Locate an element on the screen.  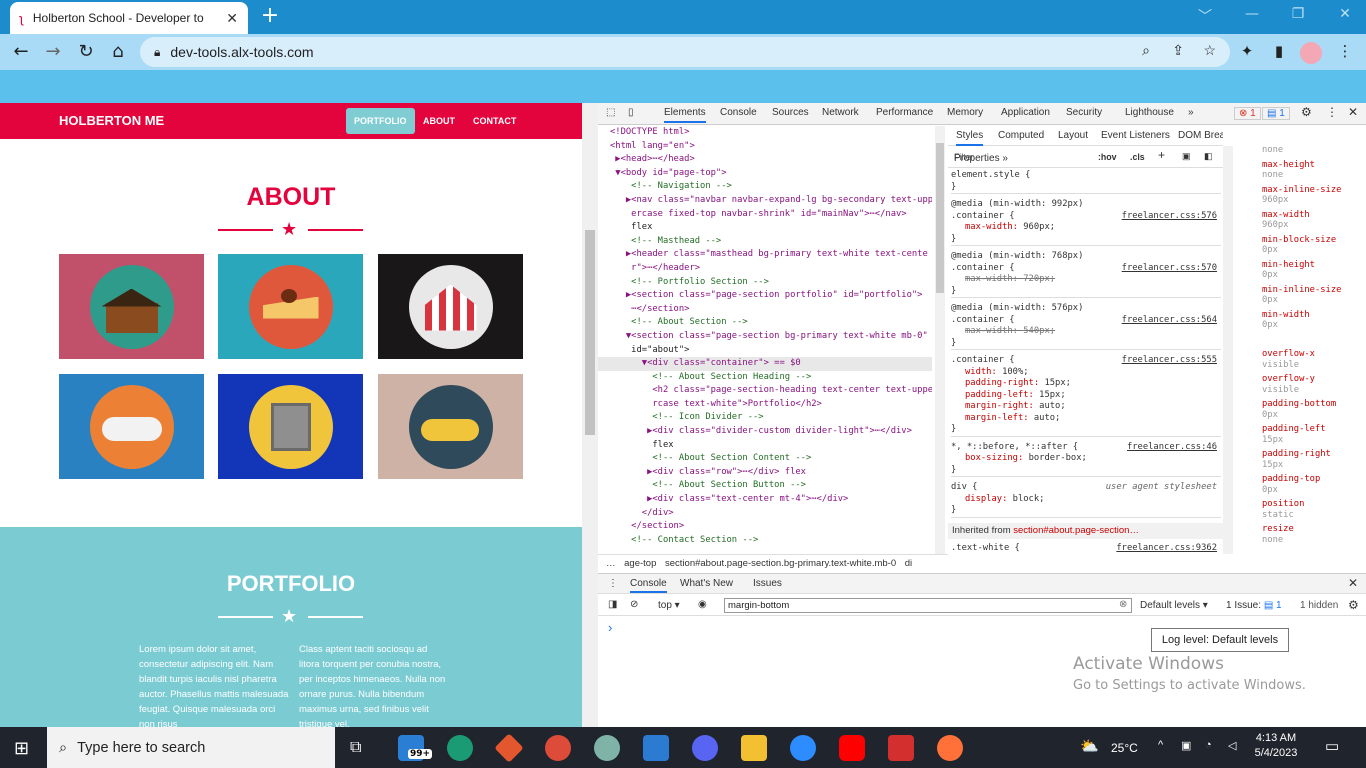
toggle-sidebar-icon: ◧ is located at coordinates (1208, 157).